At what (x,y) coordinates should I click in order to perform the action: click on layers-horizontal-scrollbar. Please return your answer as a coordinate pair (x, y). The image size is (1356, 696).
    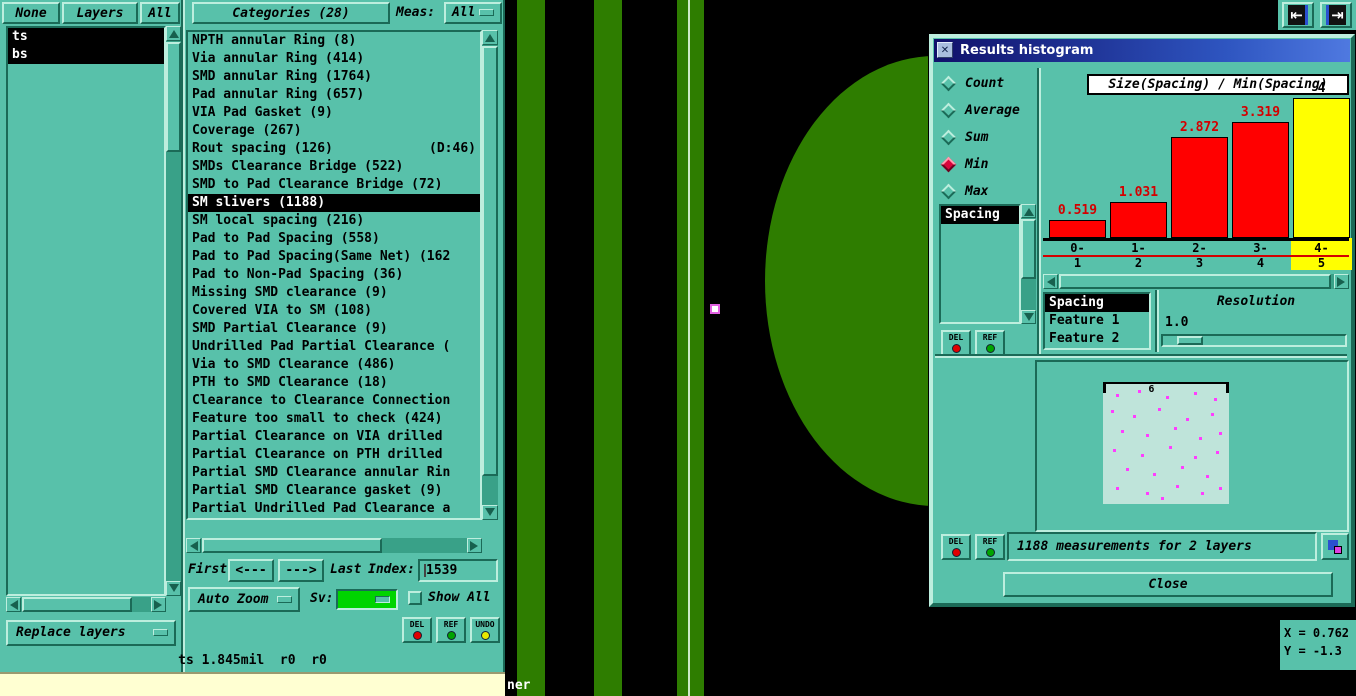
    Looking at the image, I should click on (86, 604).